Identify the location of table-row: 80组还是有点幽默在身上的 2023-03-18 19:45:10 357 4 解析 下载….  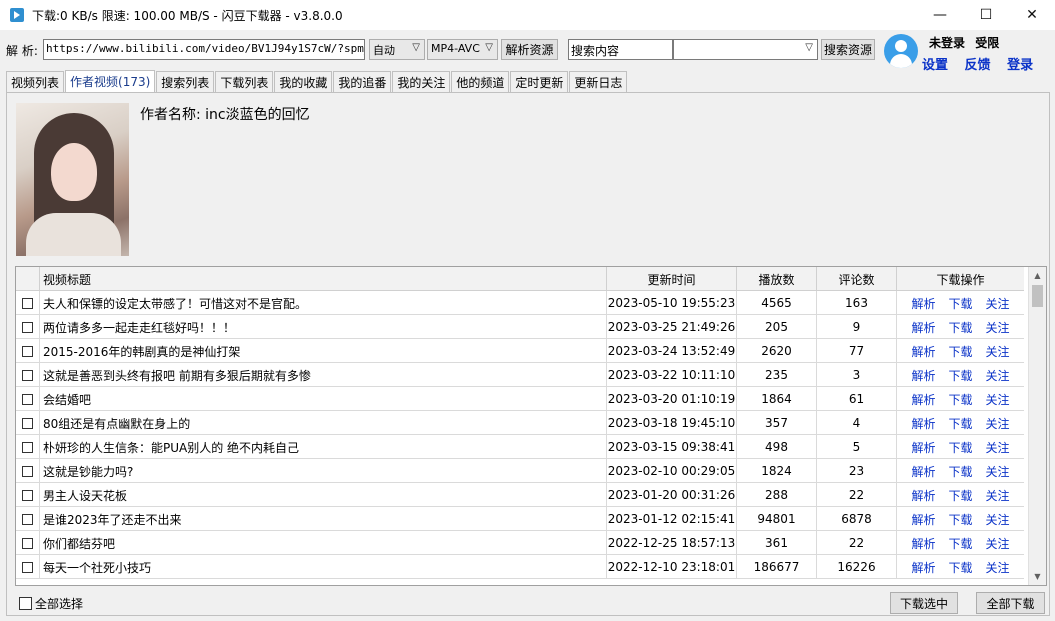
(520, 423).